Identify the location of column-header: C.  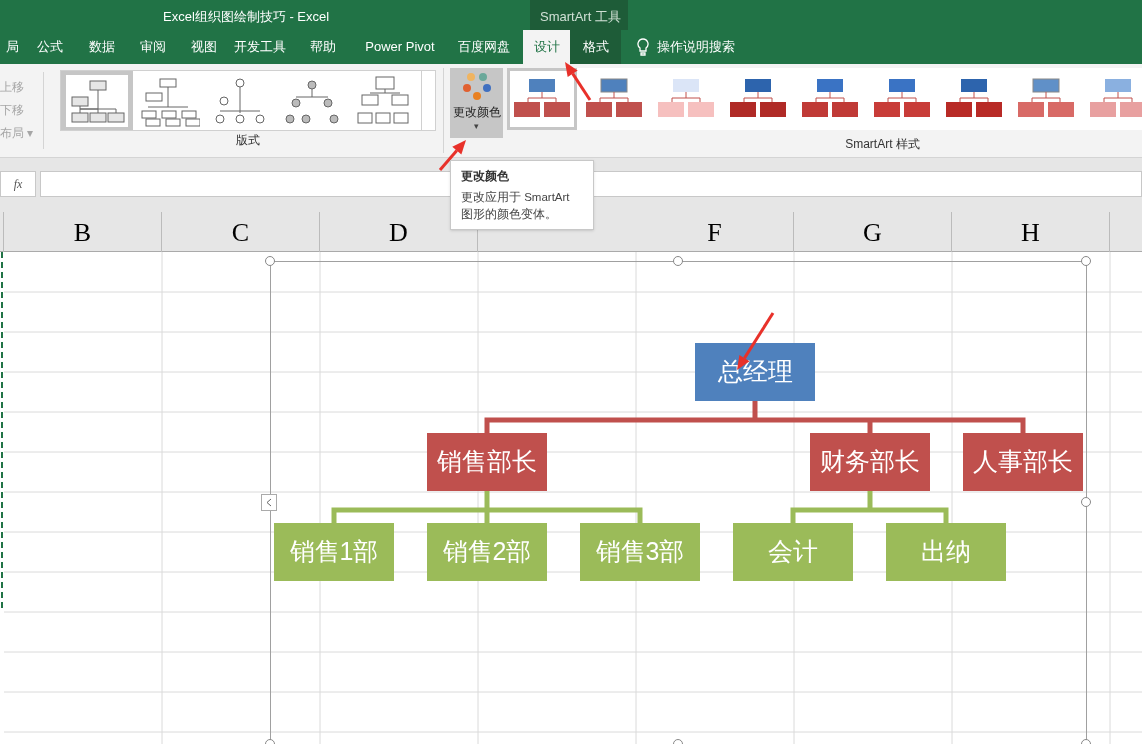
(241, 232).